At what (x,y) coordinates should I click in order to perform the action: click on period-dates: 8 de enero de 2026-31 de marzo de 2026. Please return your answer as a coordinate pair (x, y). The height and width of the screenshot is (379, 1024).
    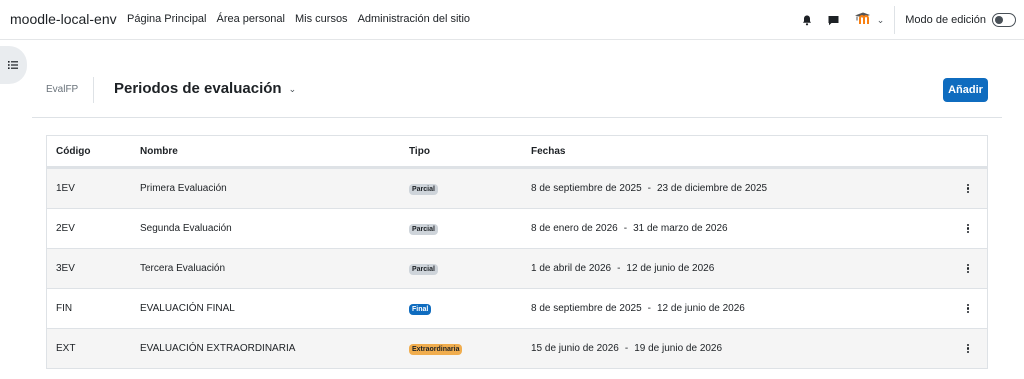
    Looking at the image, I should click on (629, 228).